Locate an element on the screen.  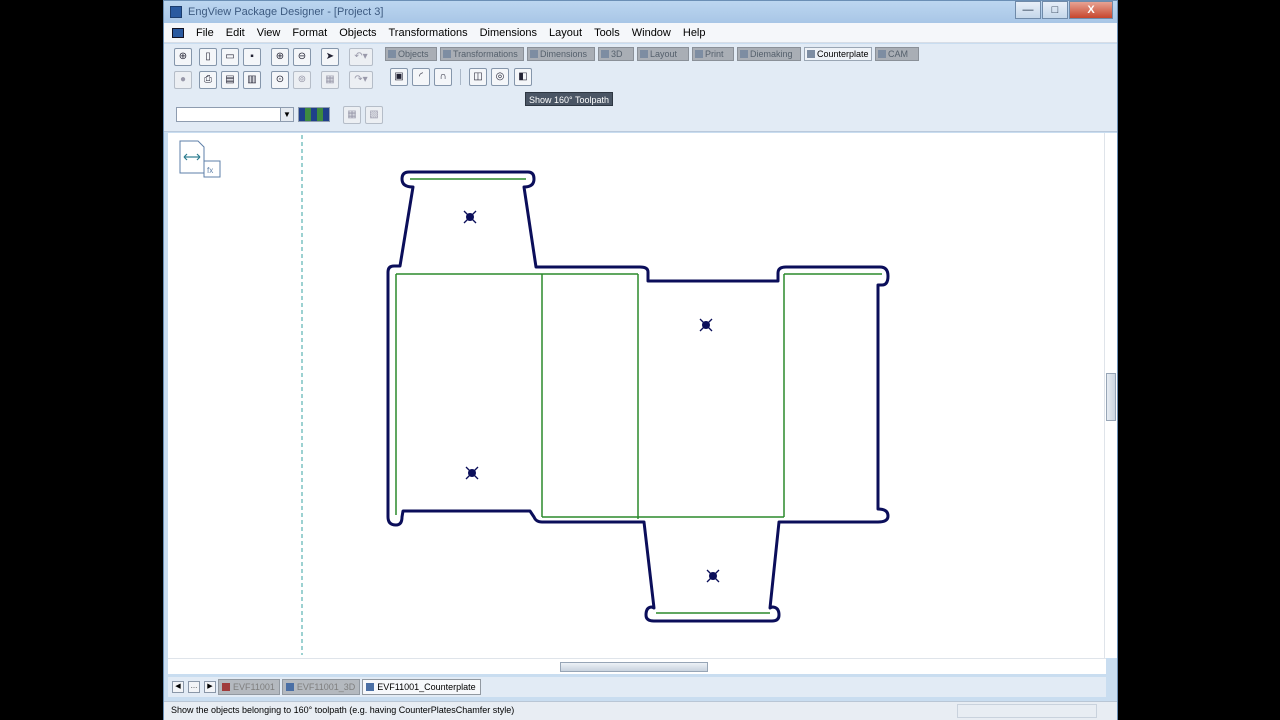
tab-dimensions: Dimensions is located at coordinates (561, 54).